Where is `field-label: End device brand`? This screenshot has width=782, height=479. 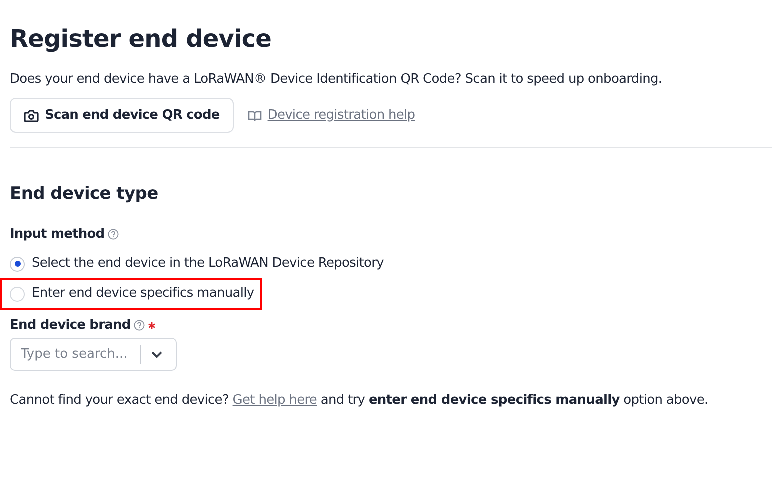 field-label: End device brand is located at coordinates (70, 325).